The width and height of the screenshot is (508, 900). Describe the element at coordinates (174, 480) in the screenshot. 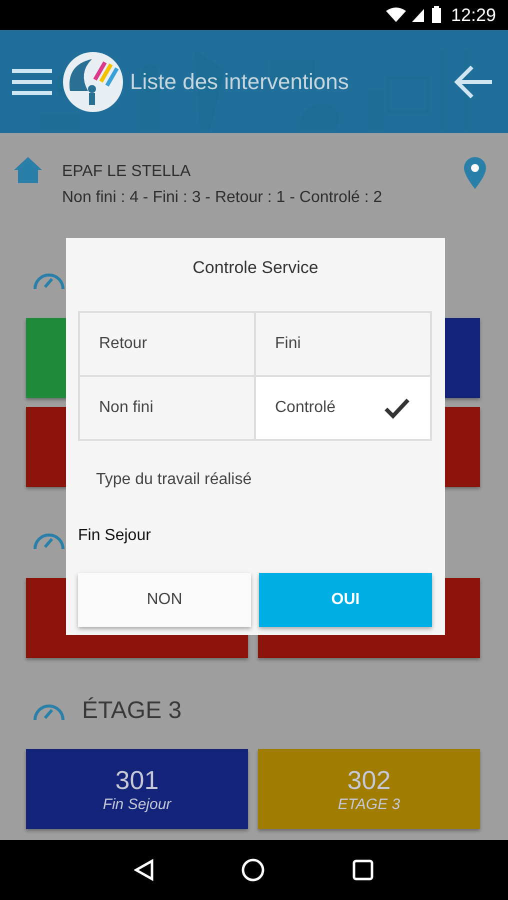

I see `work-type-label: Type du travail réalisé` at that location.